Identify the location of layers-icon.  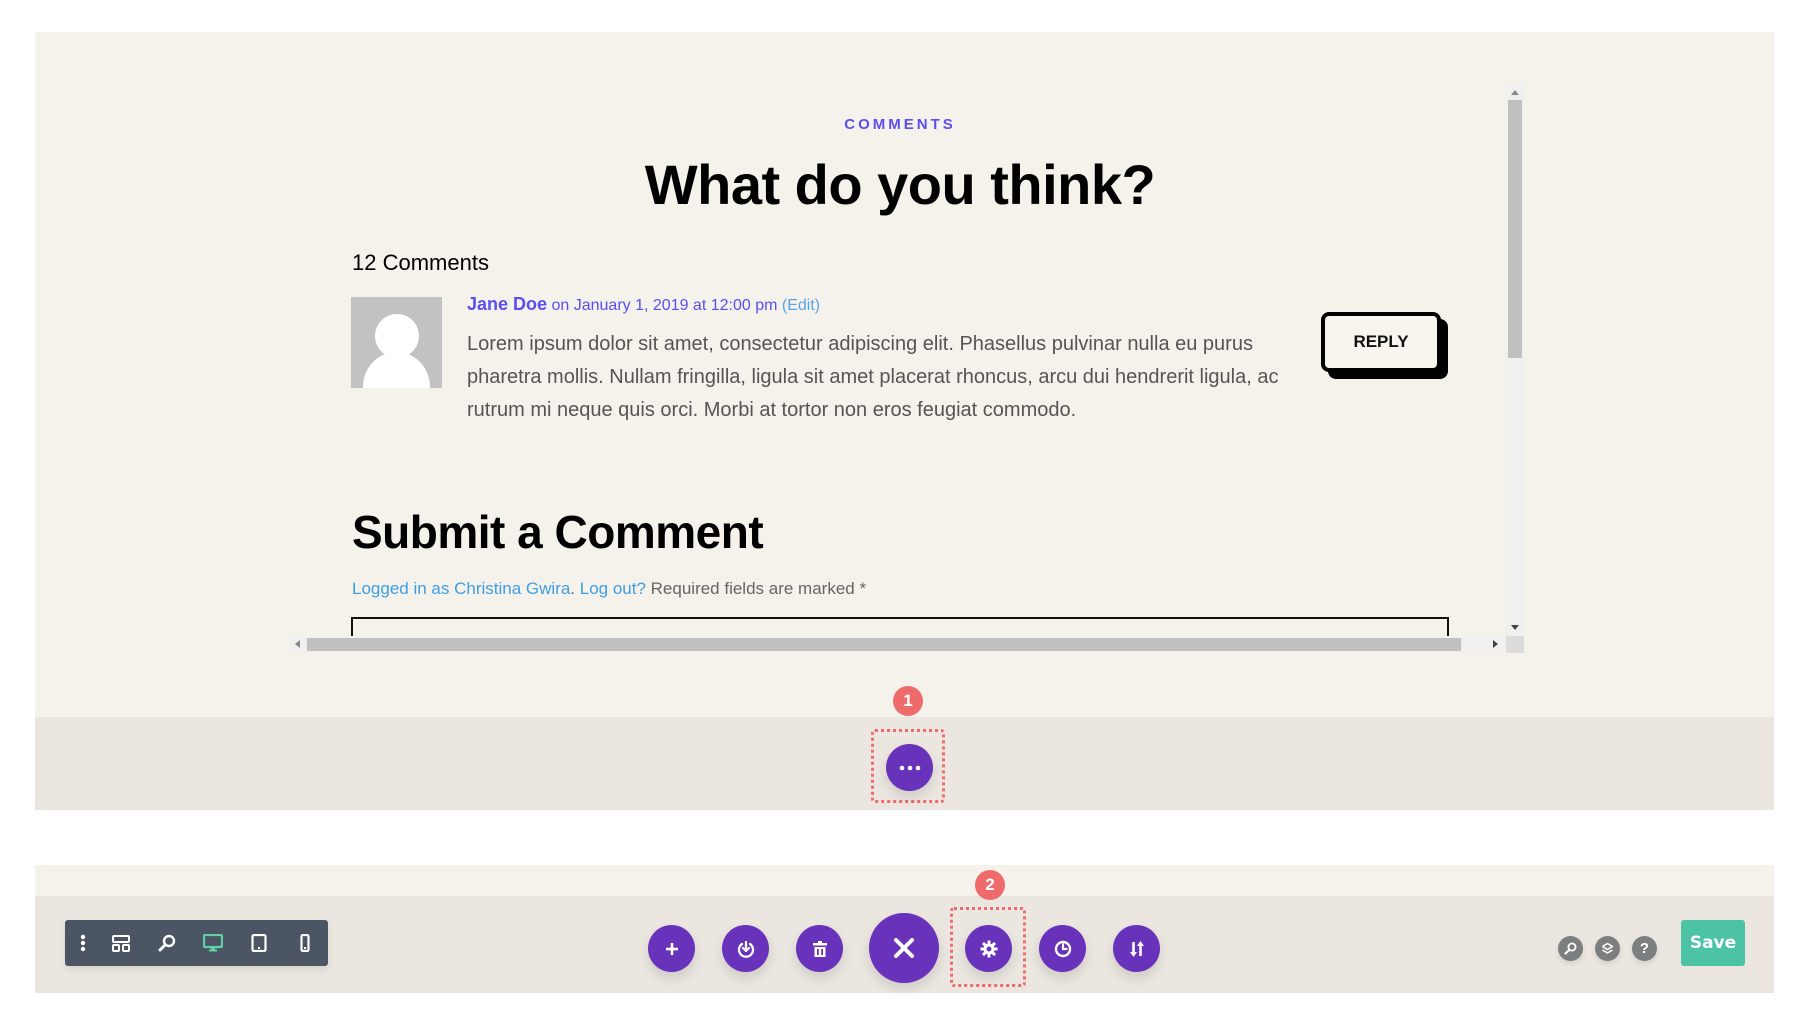
(1608, 948).